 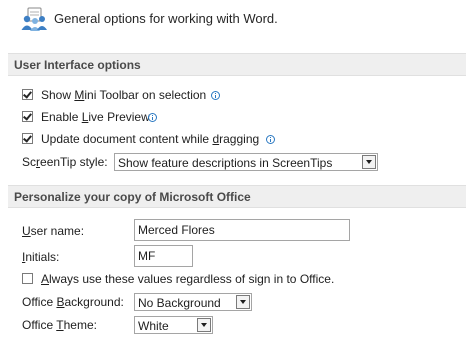 What do you see at coordinates (73, 302) in the screenshot?
I see `office-background-label: Office Background:` at bounding box center [73, 302].